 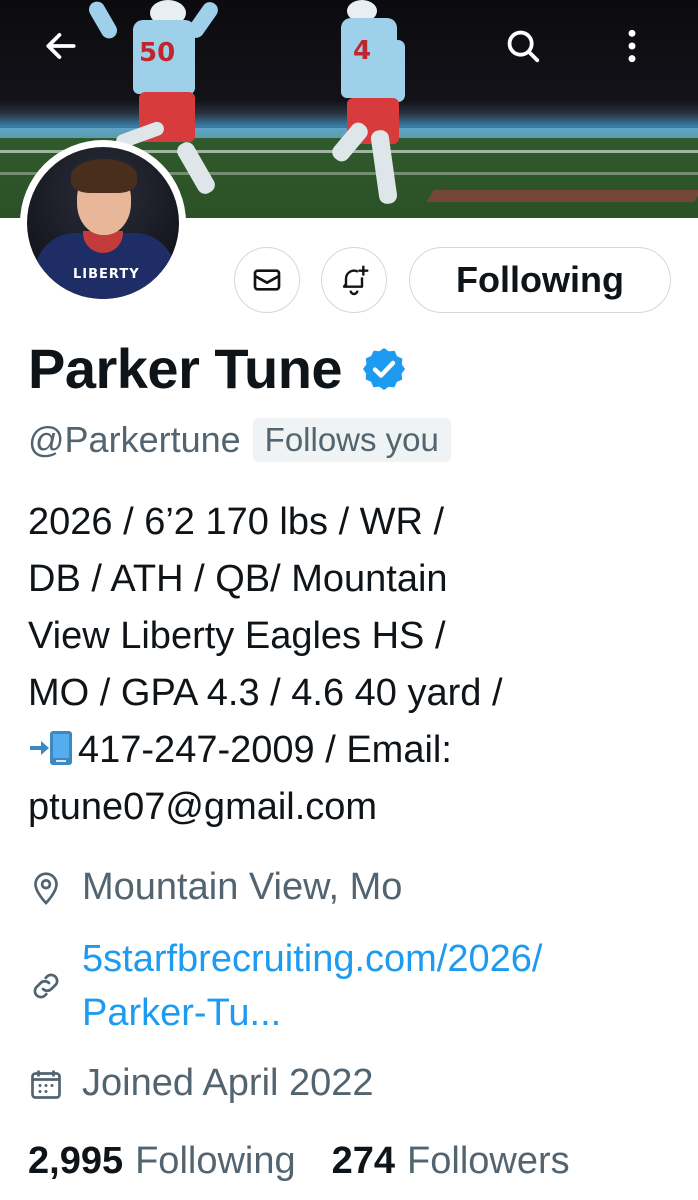 What do you see at coordinates (351, 440) in the screenshot?
I see `follows-you-badge: Follows you` at bounding box center [351, 440].